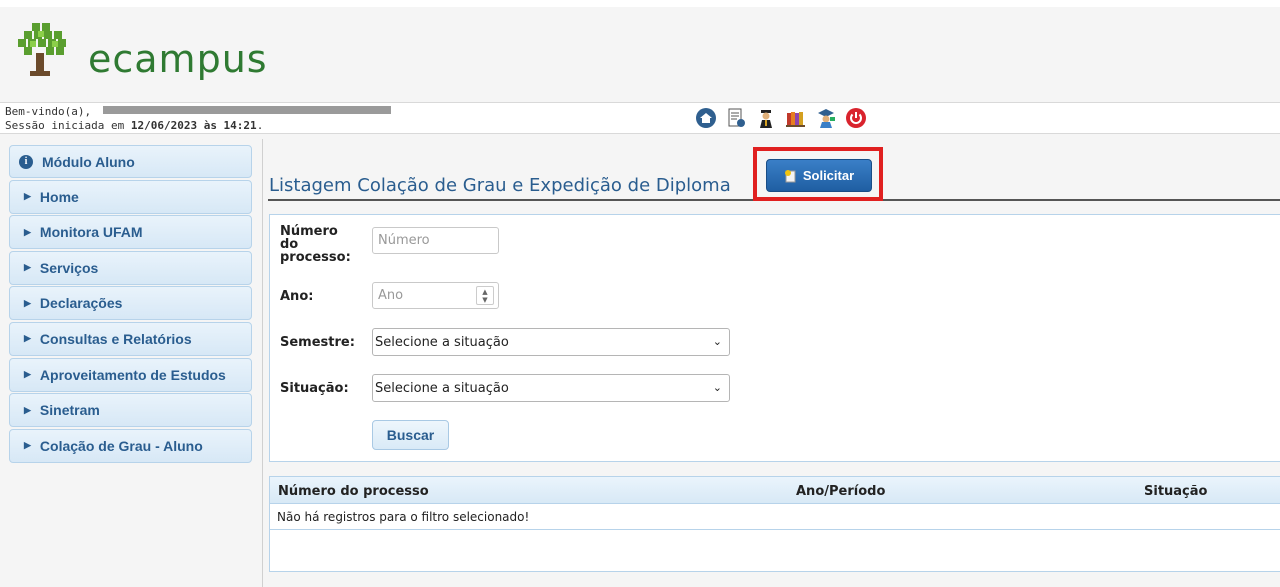 This screenshot has width=1280, height=587. I want to click on semestre-select: Selecione a situação ⌄, so click(551, 342).